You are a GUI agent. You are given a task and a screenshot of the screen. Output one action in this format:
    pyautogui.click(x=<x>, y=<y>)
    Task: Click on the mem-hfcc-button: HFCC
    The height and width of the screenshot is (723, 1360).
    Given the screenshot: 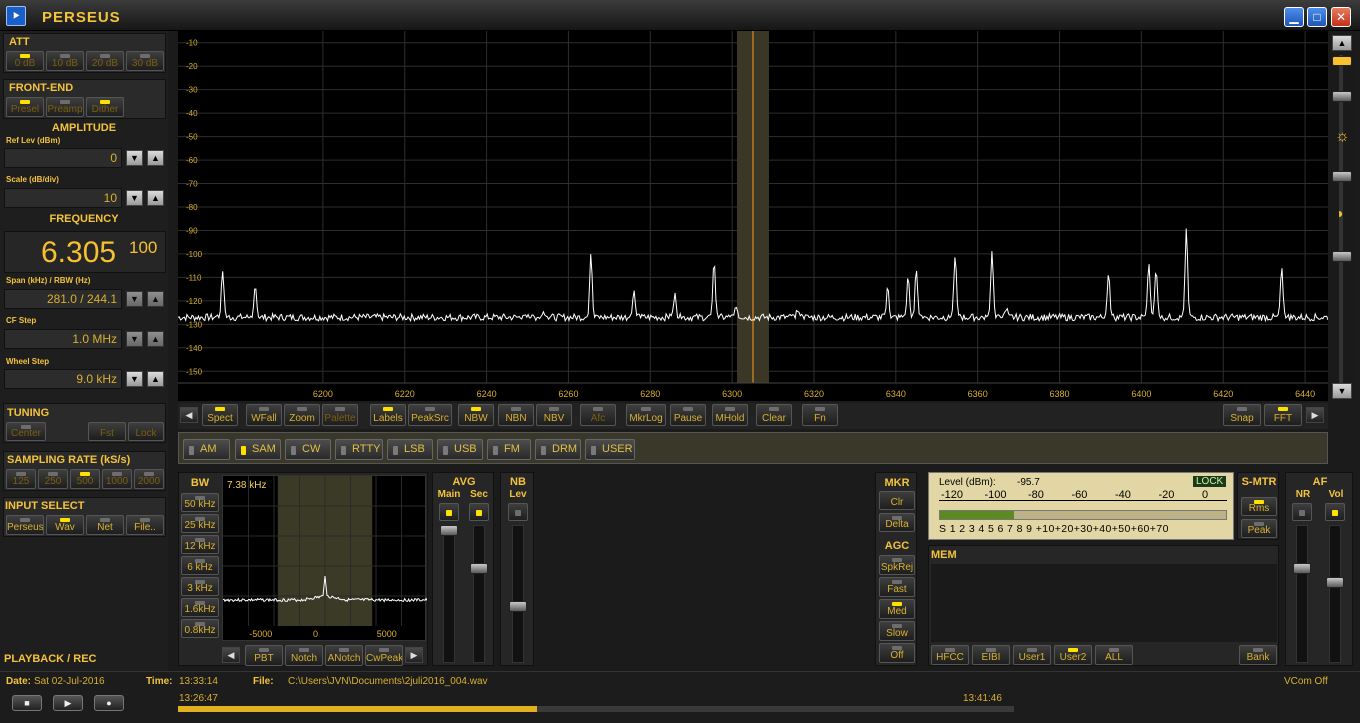 What is the action you would take?
    pyautogui.click(x=950, y=655)
    